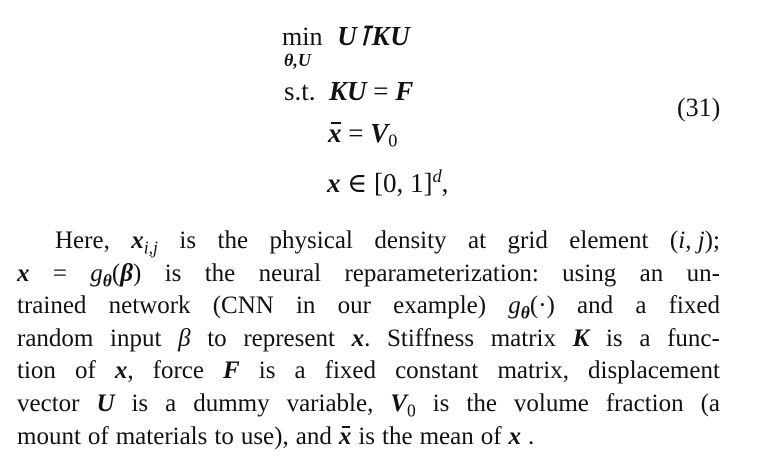 This screenshot has height=465, width=769. What do you see at coordinates (388, 182) in the screenshot?
I see `constraint-domain-line: x ∈ [0, 1]d,` at bounding box center [388, 182].